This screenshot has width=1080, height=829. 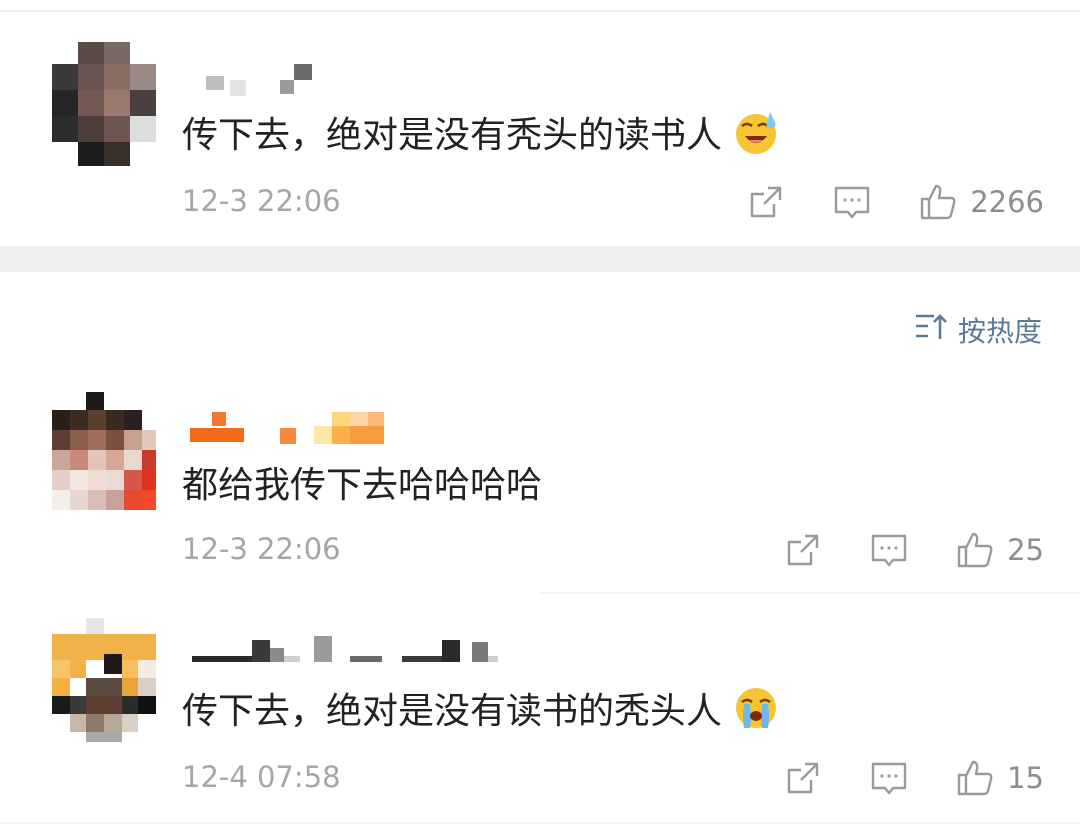 I want to click on comment-actions: 15, so click(x=890, y=778).